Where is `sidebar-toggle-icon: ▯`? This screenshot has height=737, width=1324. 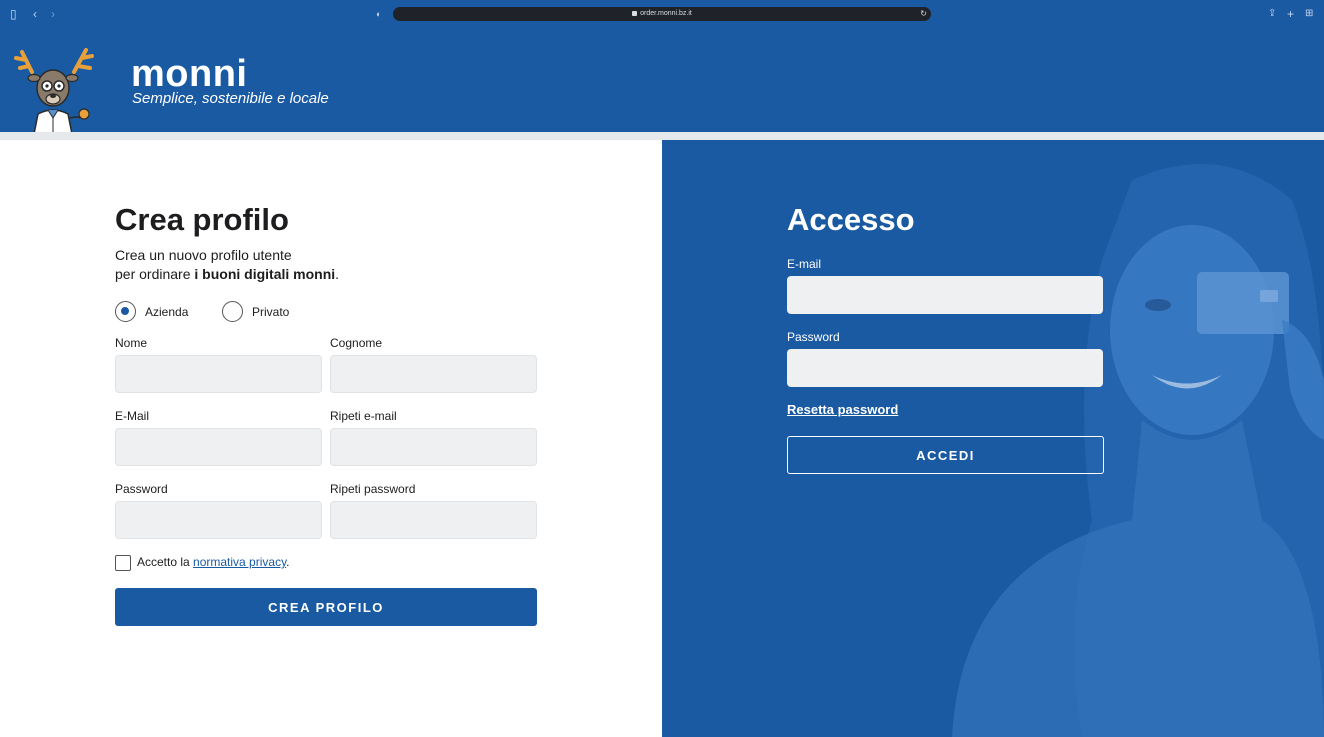 sidebar-toggle-icon: ▯ is located at coordinates (13, 14).